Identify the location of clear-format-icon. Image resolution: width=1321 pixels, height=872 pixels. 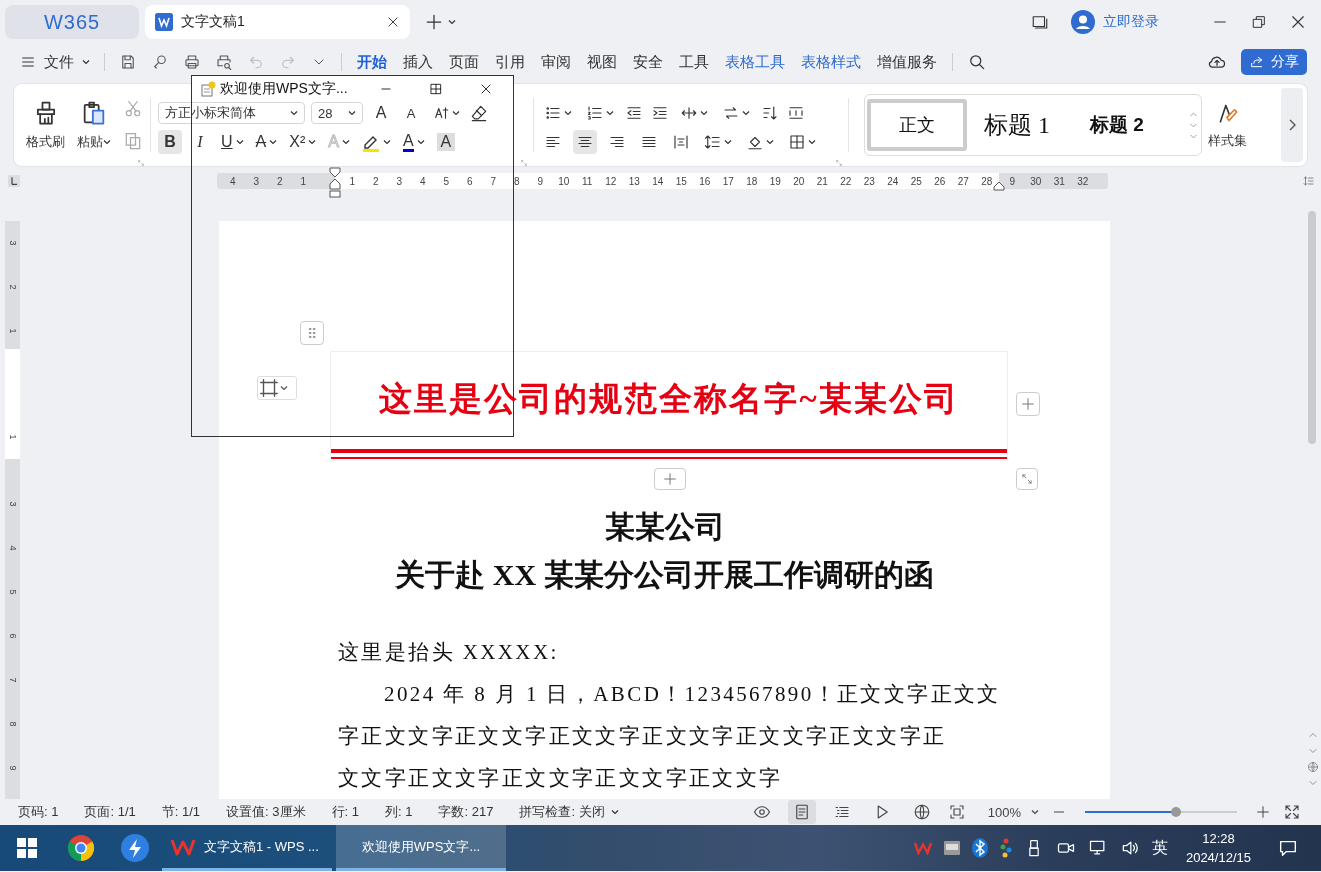
(479, 113).